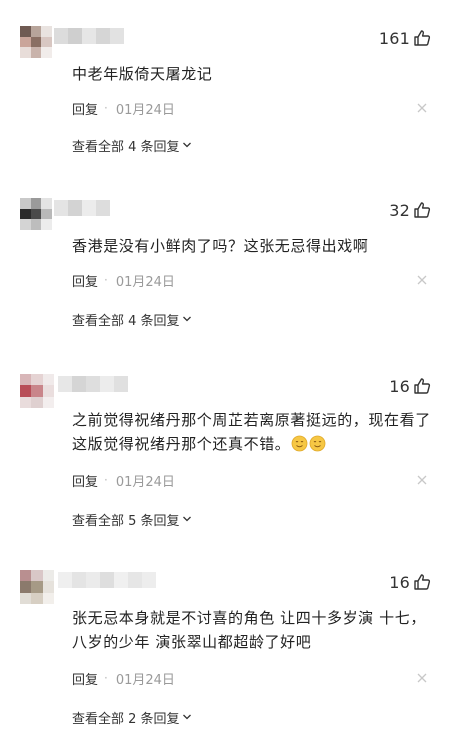  What do you see at coordinates (142, 74) in the screenshot?
I see `comment-text: 中老年版倚天屠龙记` at bounding box center [142, 74].